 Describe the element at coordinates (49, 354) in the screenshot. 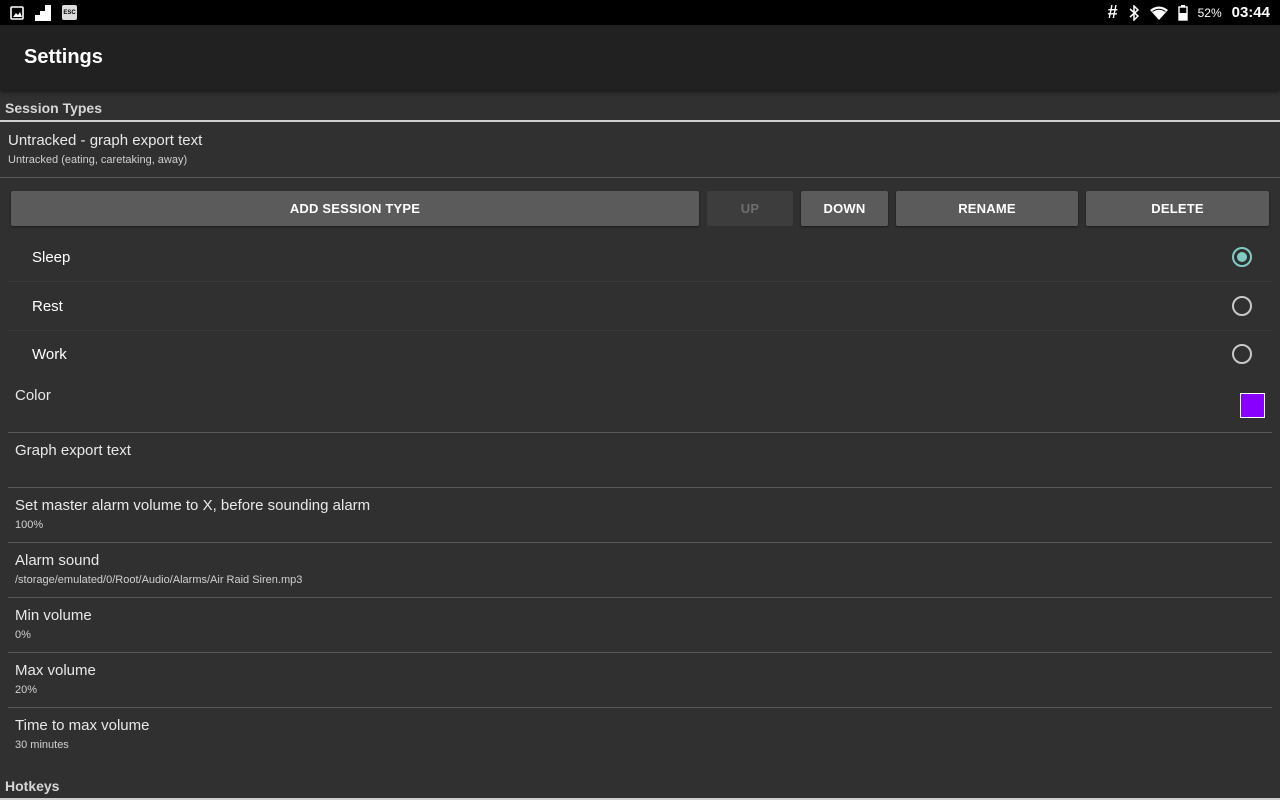

I see `radio-option-label: Work` at that location.